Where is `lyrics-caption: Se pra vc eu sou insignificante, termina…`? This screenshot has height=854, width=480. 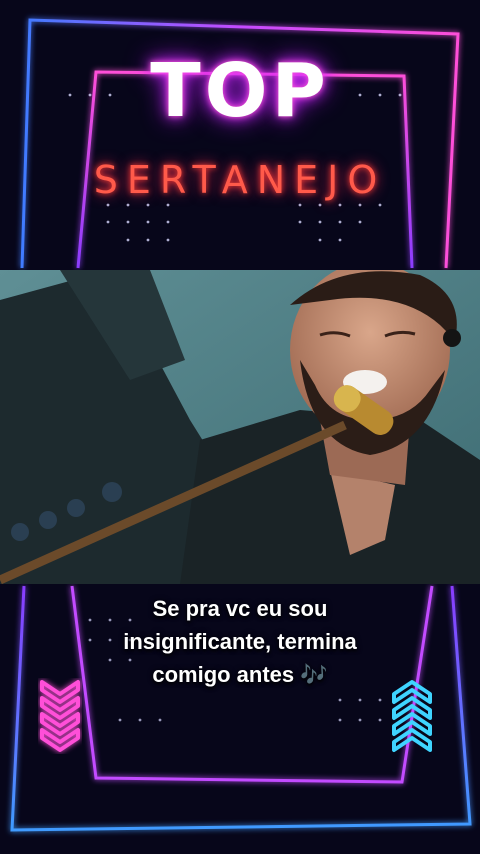 lyrics-caption: Se pra vc eu sou insignificante, termina… is located at coordinates (240, 641).